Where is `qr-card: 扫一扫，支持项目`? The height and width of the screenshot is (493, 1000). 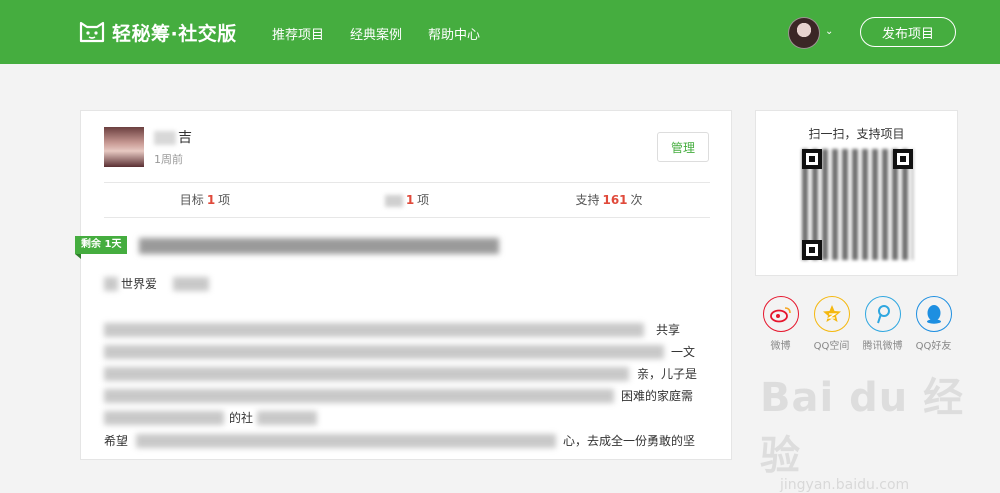 qr-card: 扫一扫，支持项目 is located at coordinates (856, 193).